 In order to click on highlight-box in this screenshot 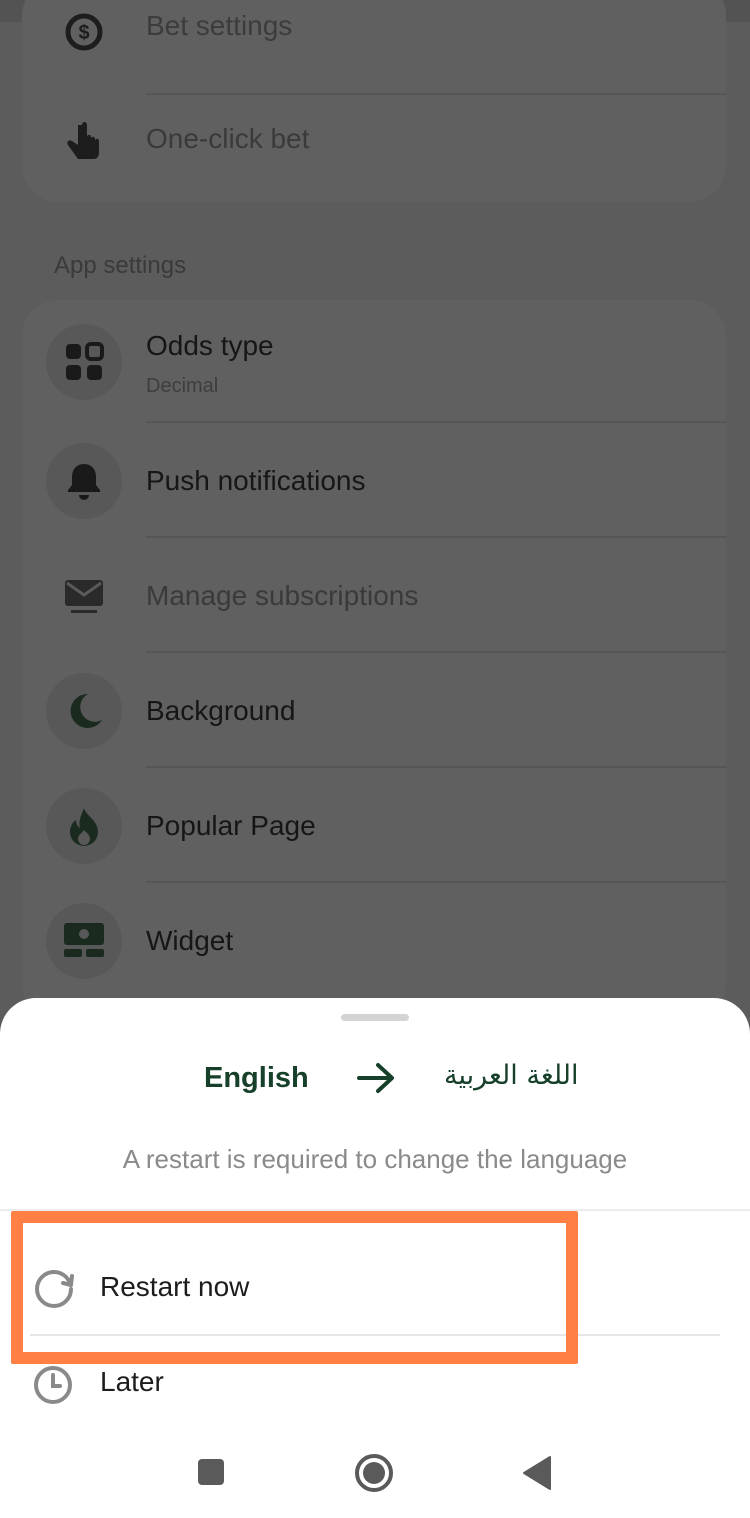, I will do `click(294, 1287)`.